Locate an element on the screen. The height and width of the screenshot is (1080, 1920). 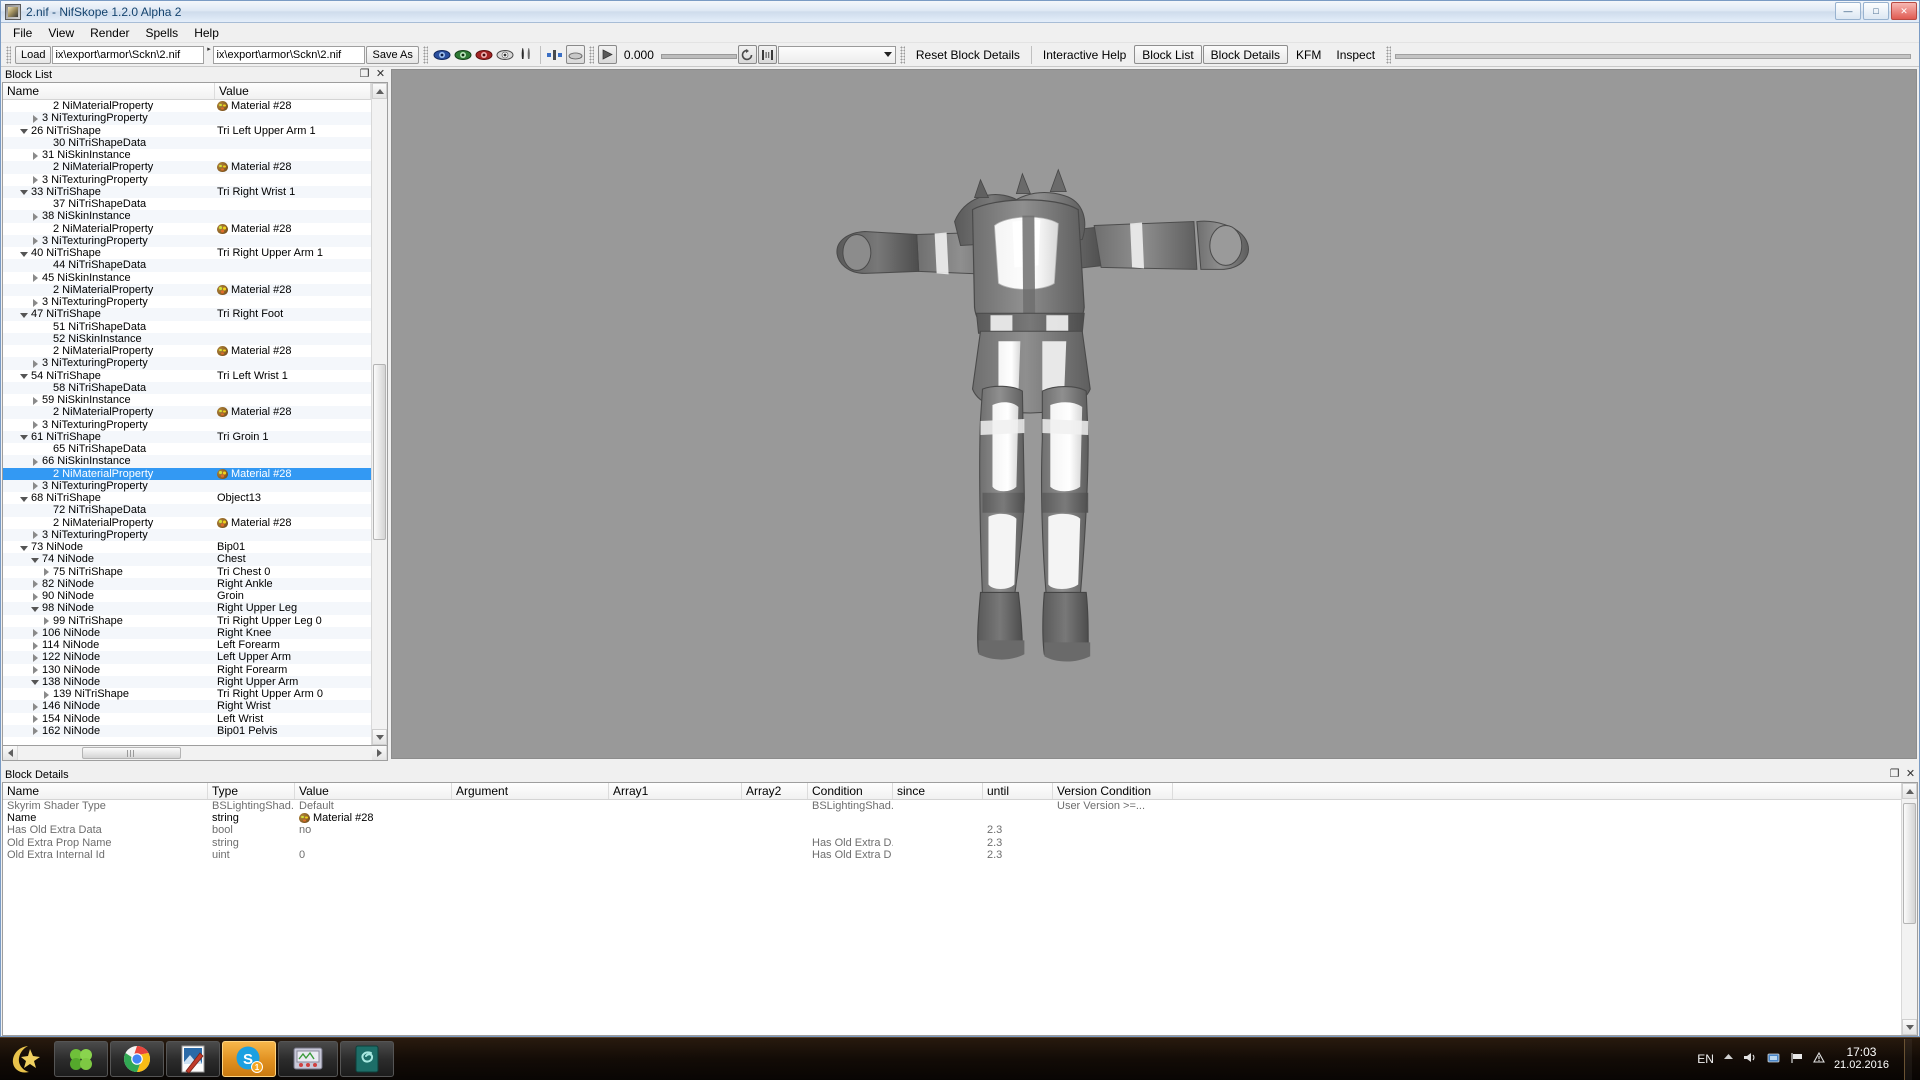
language-indicator: EN is located at coordinates (1705, 1059).